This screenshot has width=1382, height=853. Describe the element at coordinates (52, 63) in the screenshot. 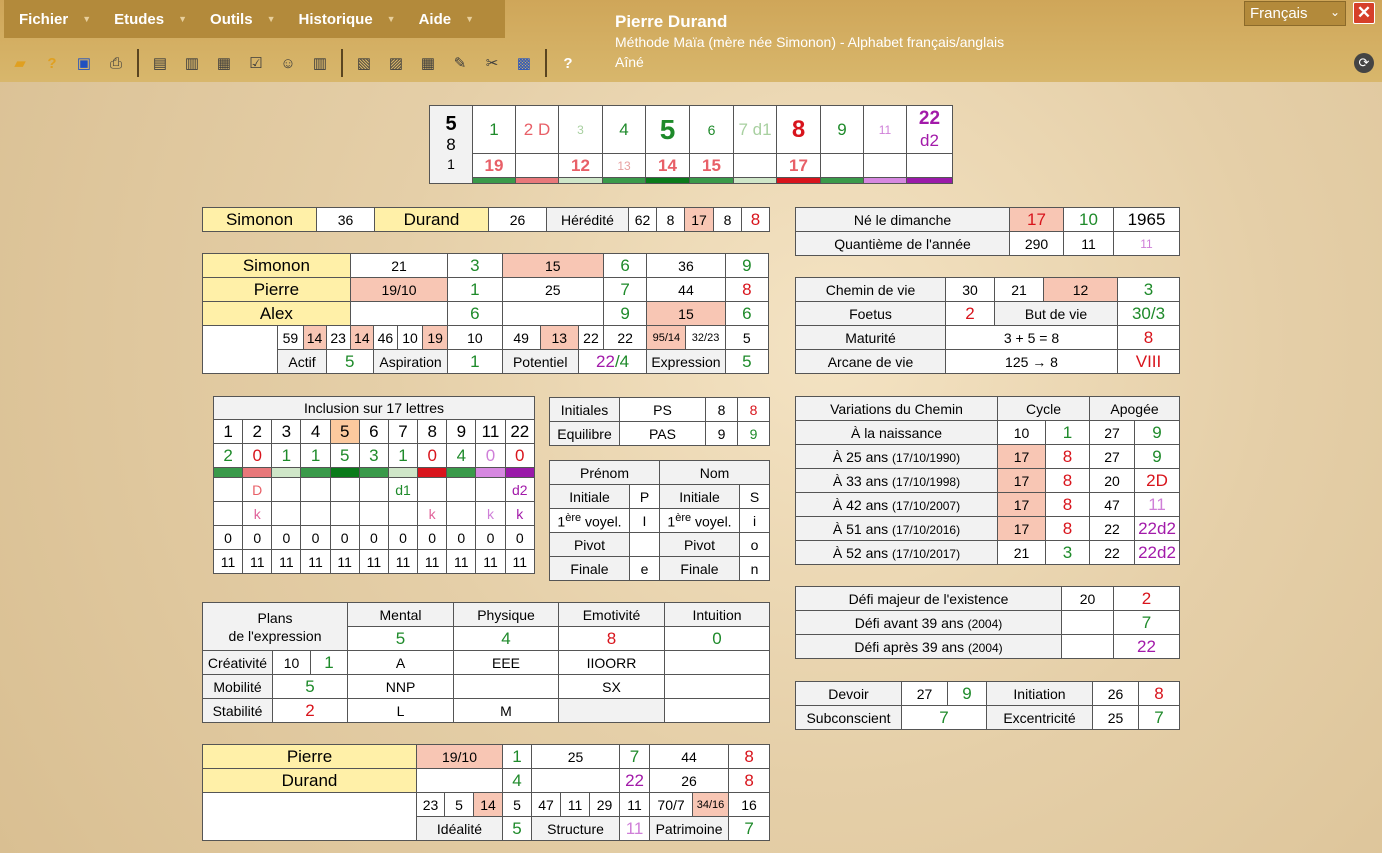

I see `help-icon: ?` at that location.